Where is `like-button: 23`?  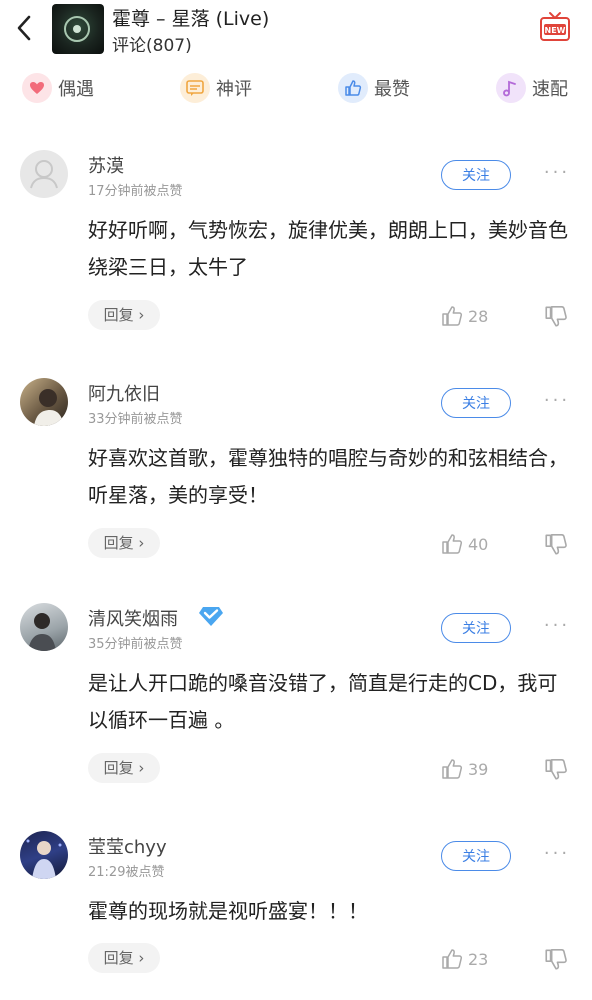
like-button: 23 is located at coordinates (464, 959).